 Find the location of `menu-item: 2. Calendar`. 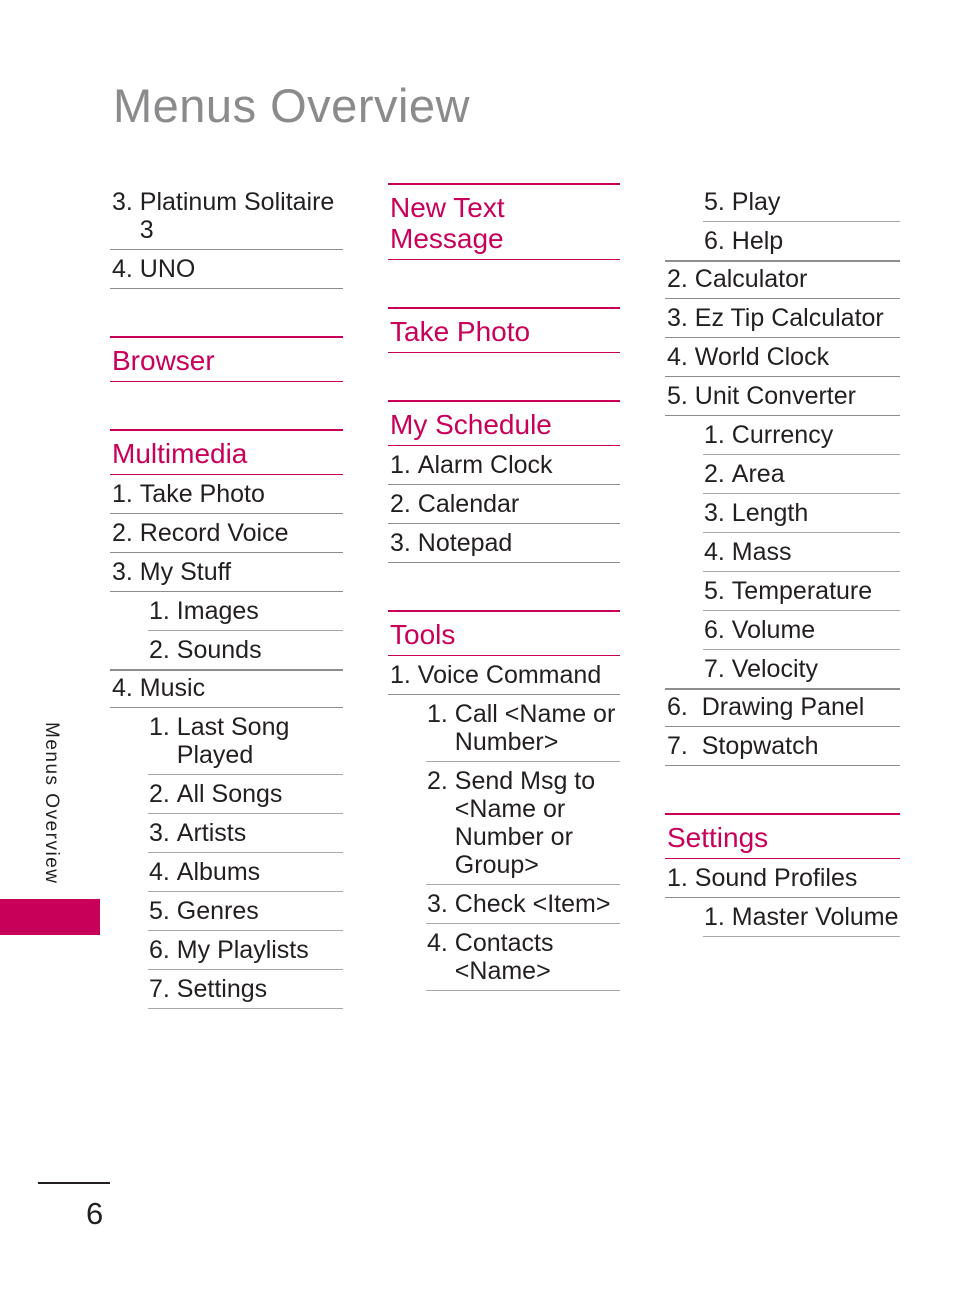

menu-item: 2. Calendar is located at coordinates (504, 504).